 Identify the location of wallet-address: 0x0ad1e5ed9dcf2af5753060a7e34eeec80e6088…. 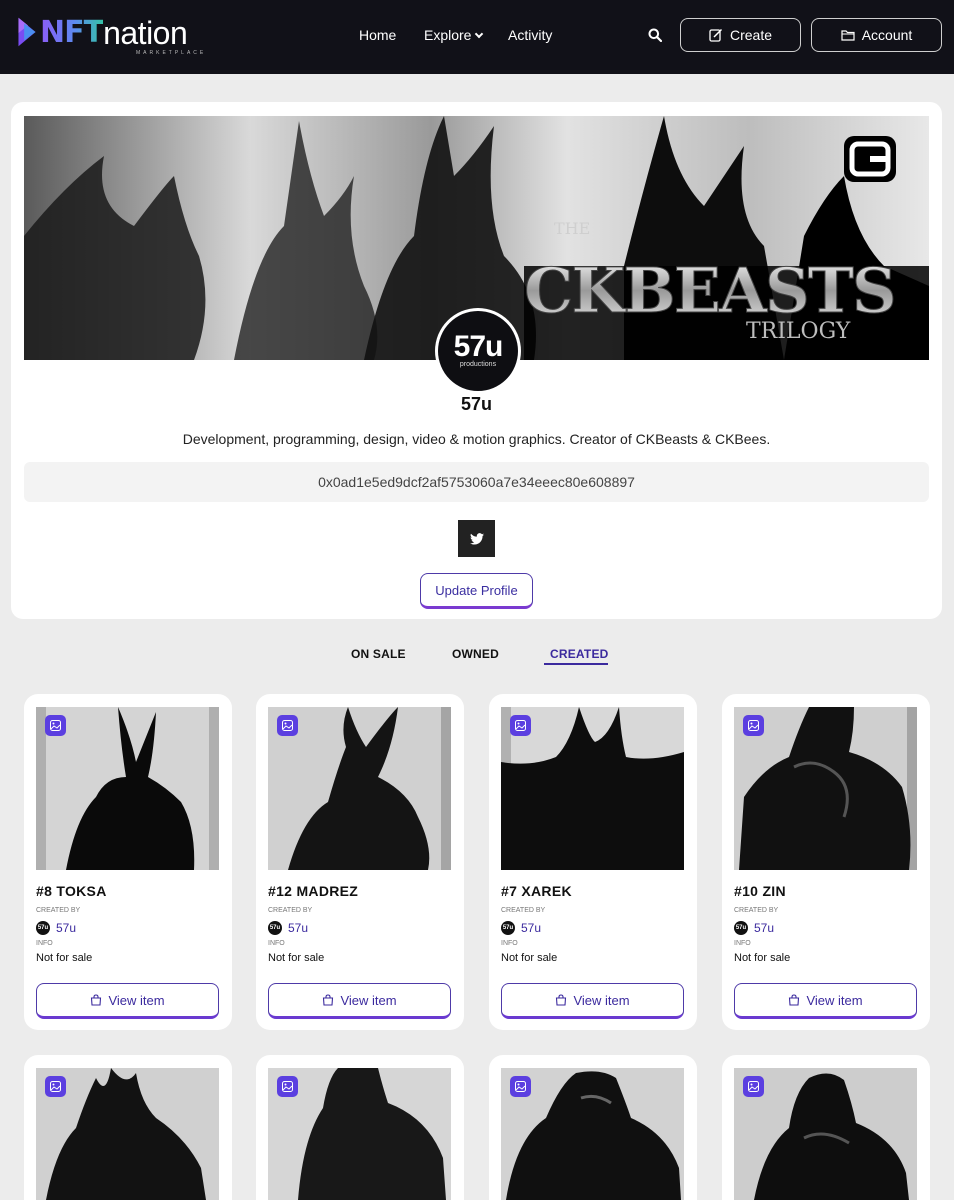
(476, 482).